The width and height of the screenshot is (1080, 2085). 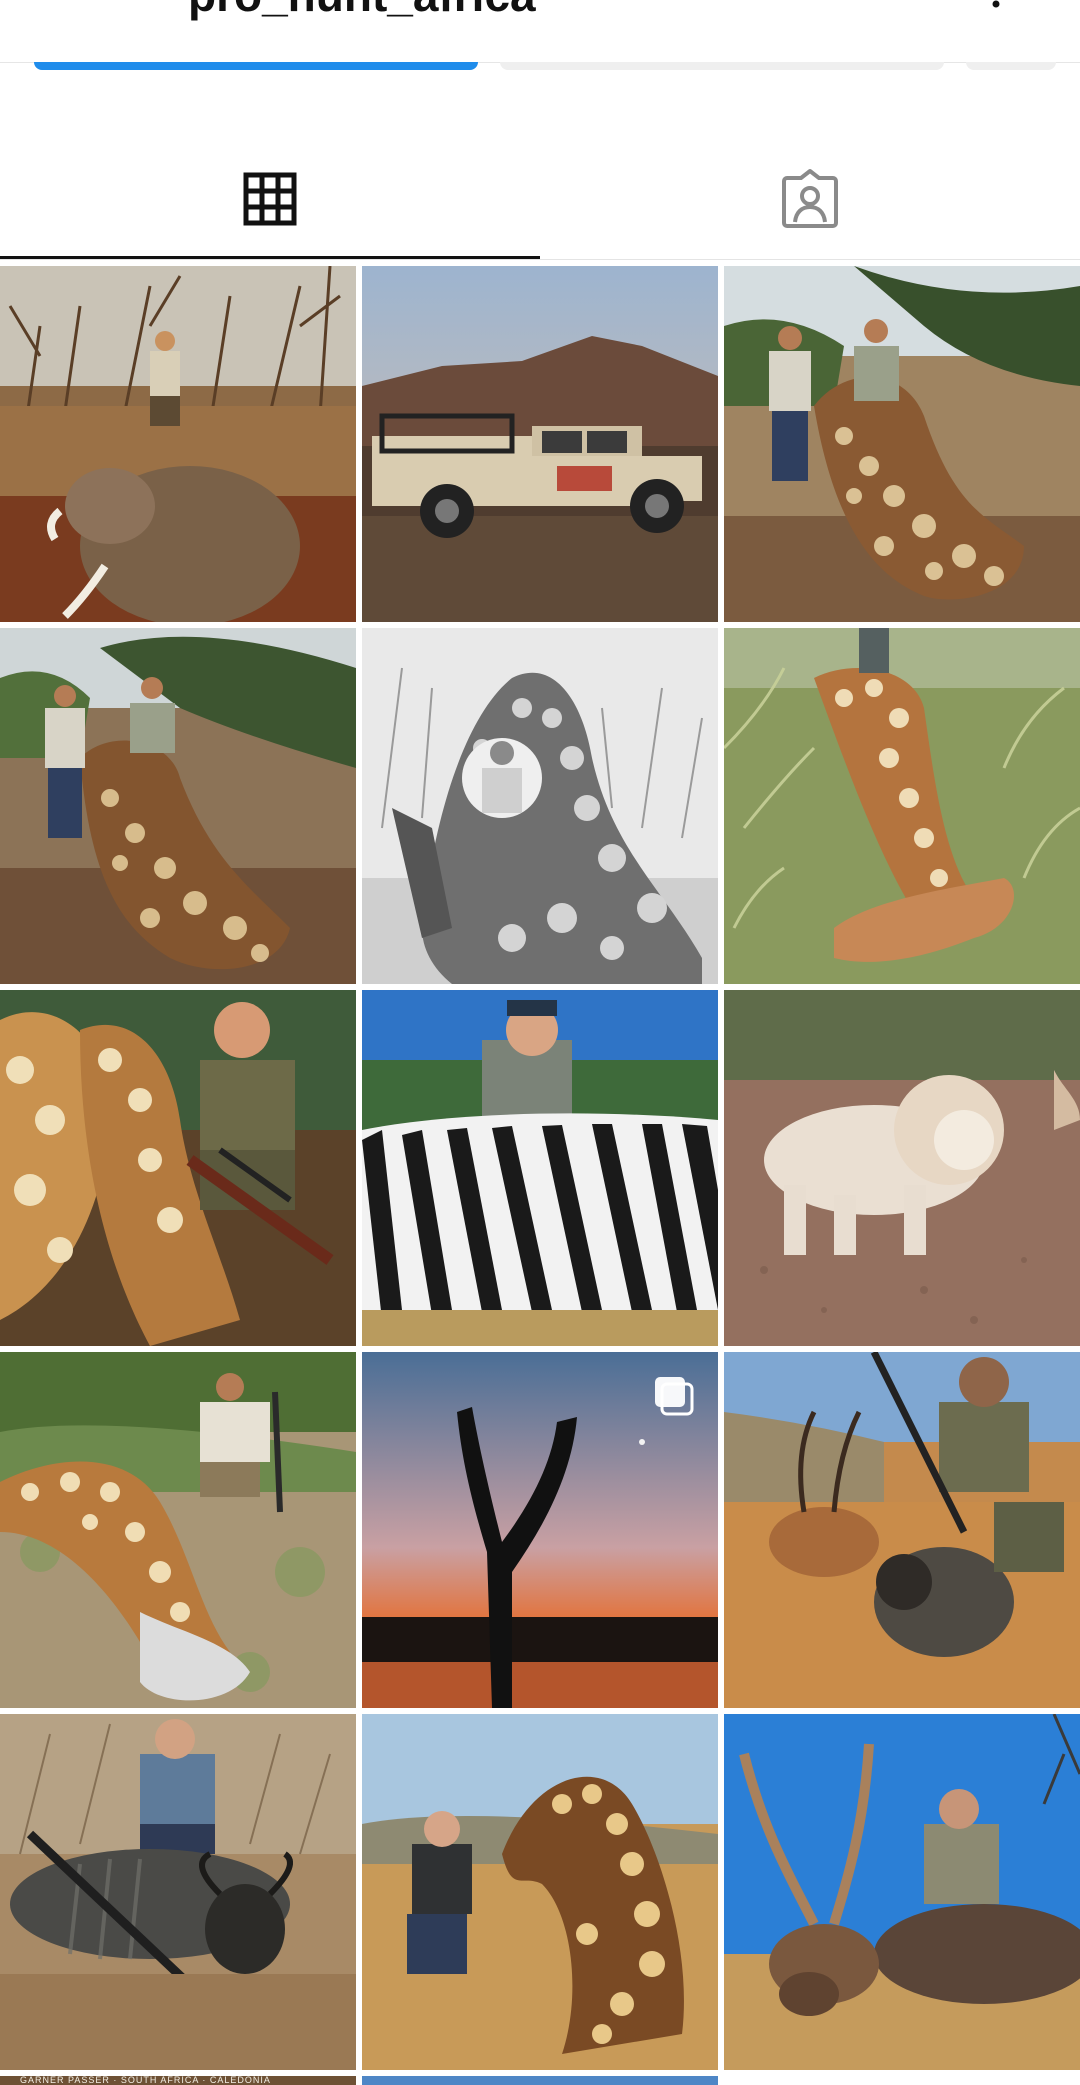 I want to click on suggest-button, so click(x=1011, y=66).